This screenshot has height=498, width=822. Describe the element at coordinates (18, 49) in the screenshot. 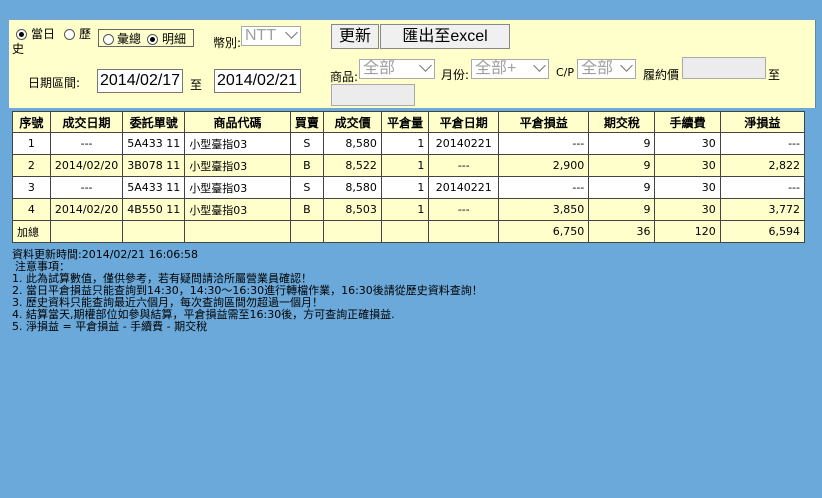

I see `radio-history-label-wrap: 史` at that location.